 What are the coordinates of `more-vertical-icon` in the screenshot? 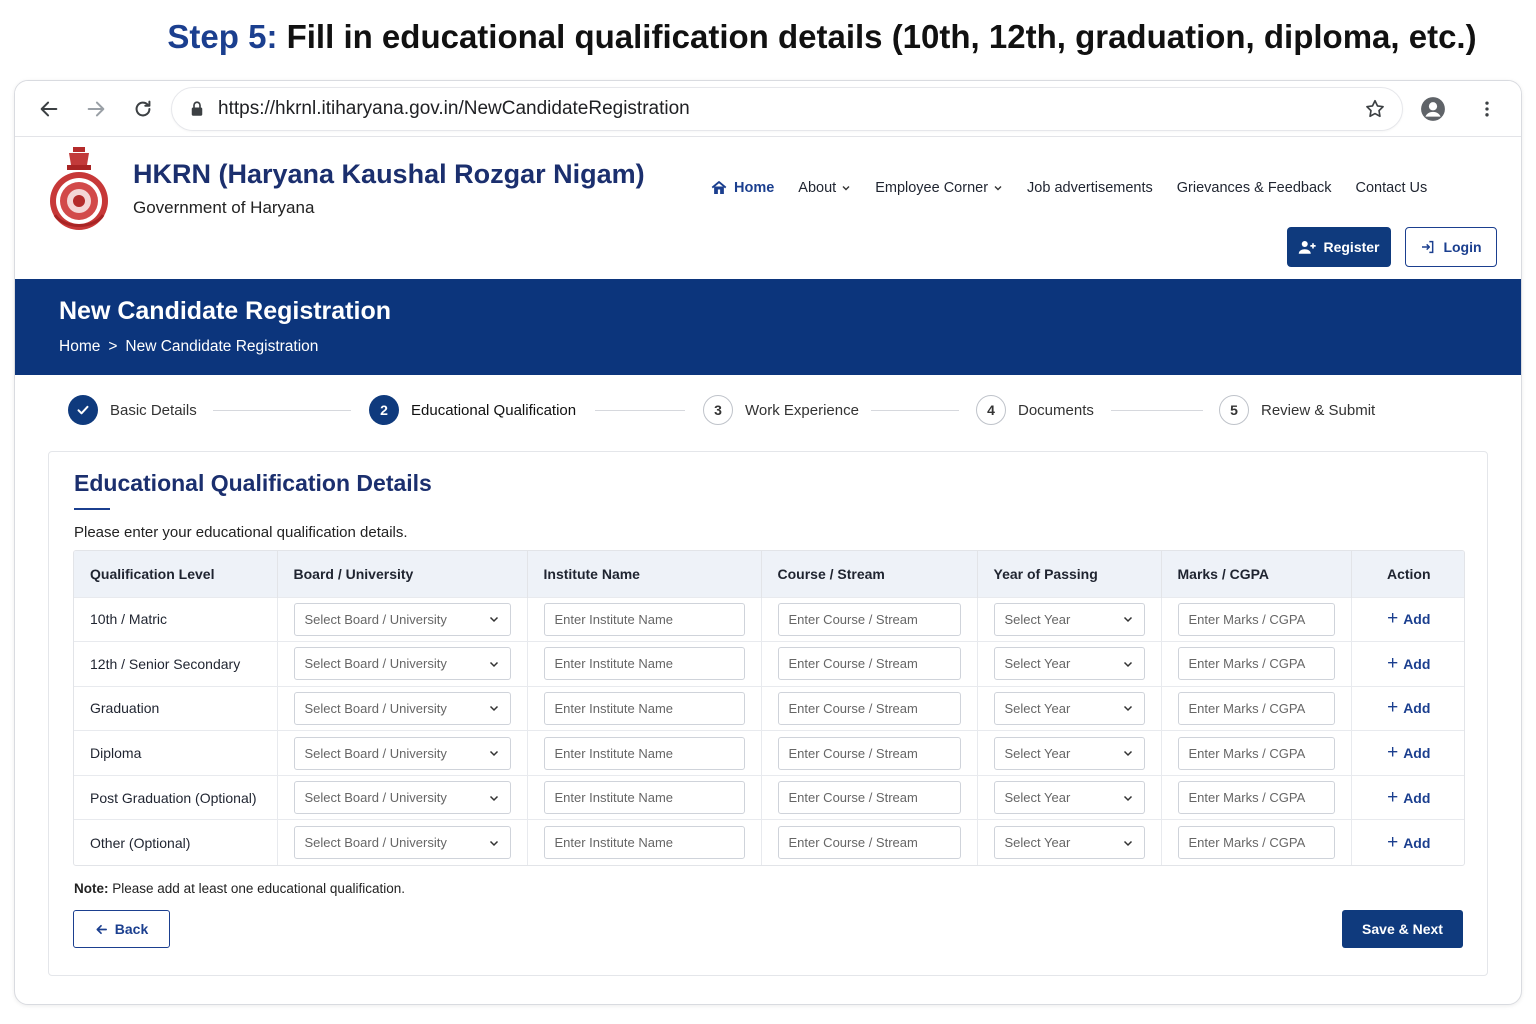 It's located at (1487, 109).